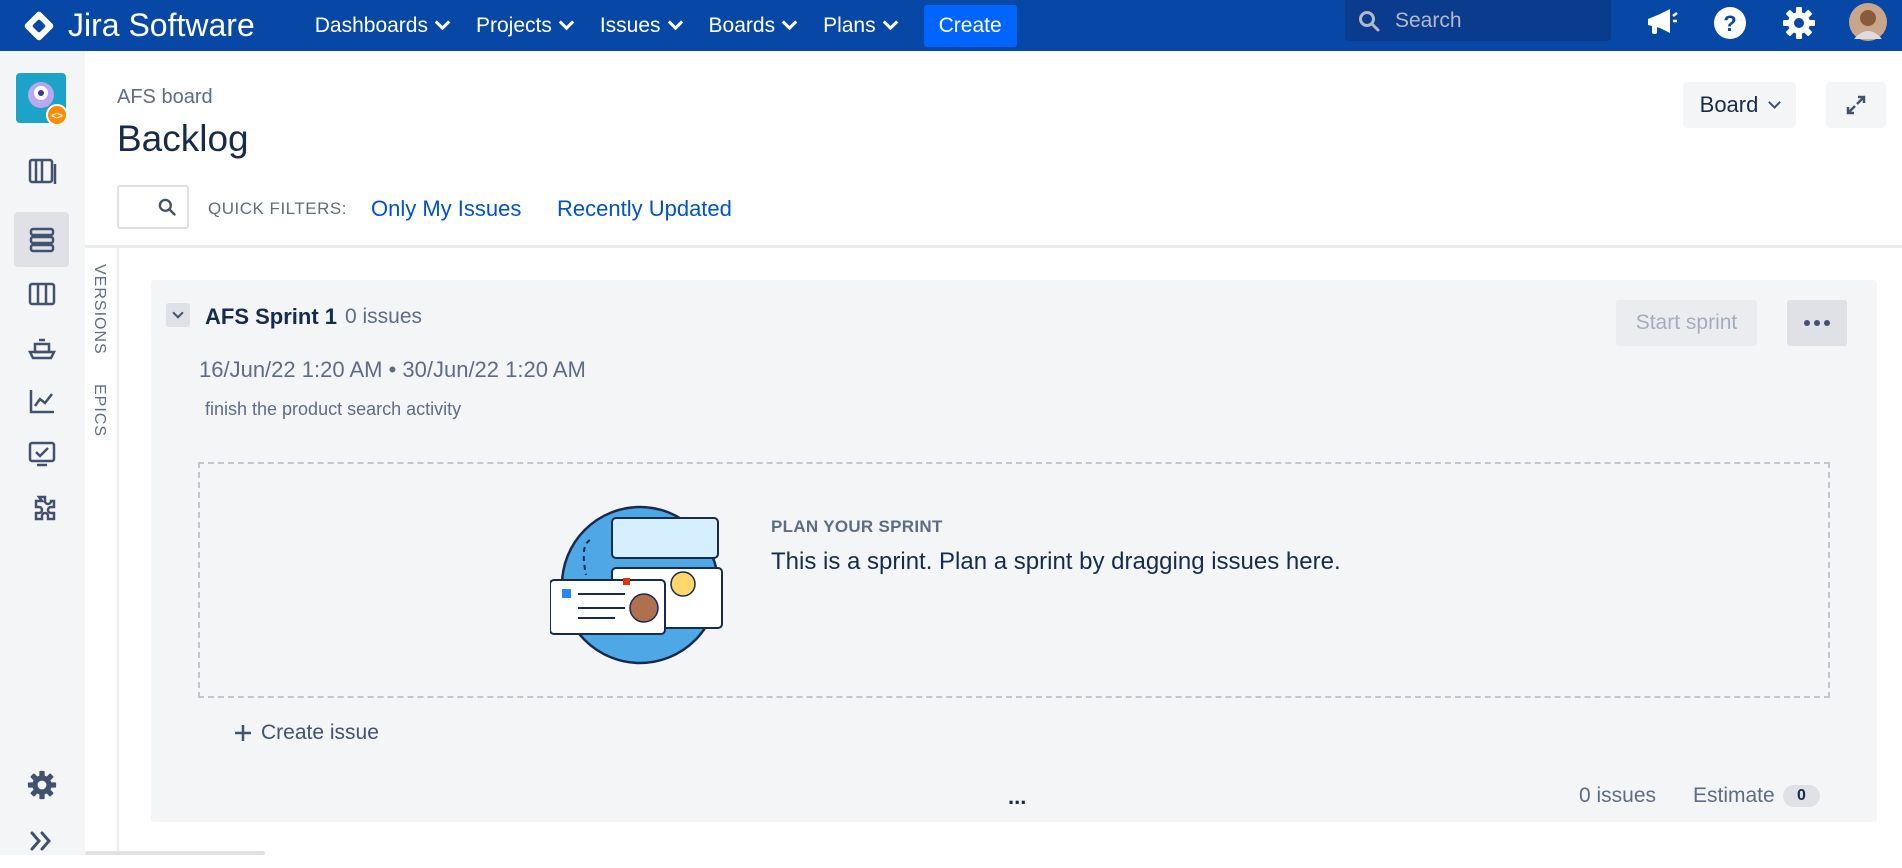 This screenshot has width=1902, height=868. What do you see at coordinates (1734, 795) in the screenshot?
I see `estimate-label: Estimate` at bounding box center [1734, 795].